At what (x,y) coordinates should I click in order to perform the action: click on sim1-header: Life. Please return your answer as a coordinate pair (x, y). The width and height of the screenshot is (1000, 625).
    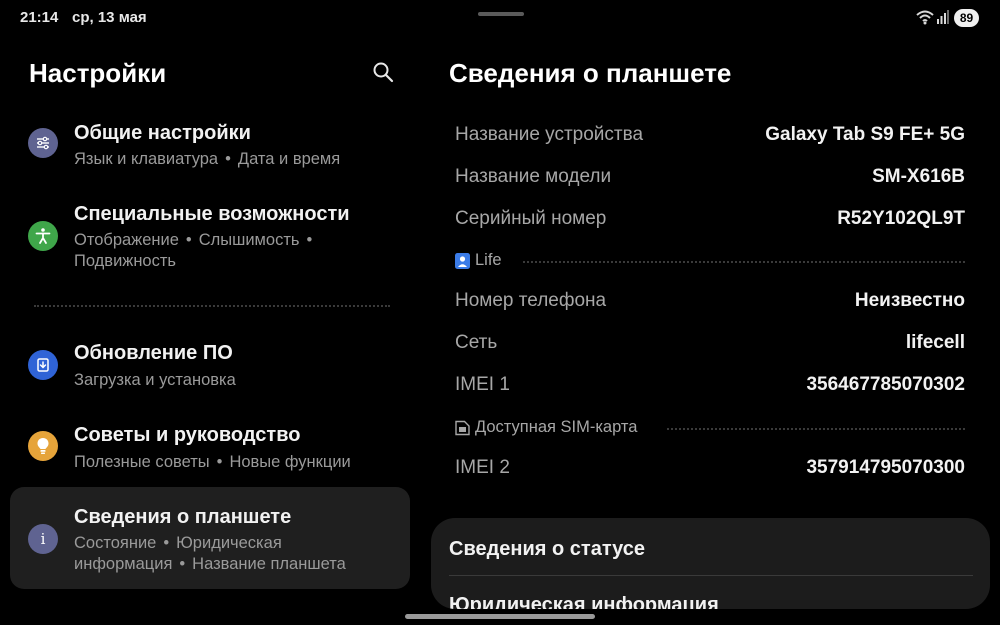
    Looking at the image, I should click on (710, 262).